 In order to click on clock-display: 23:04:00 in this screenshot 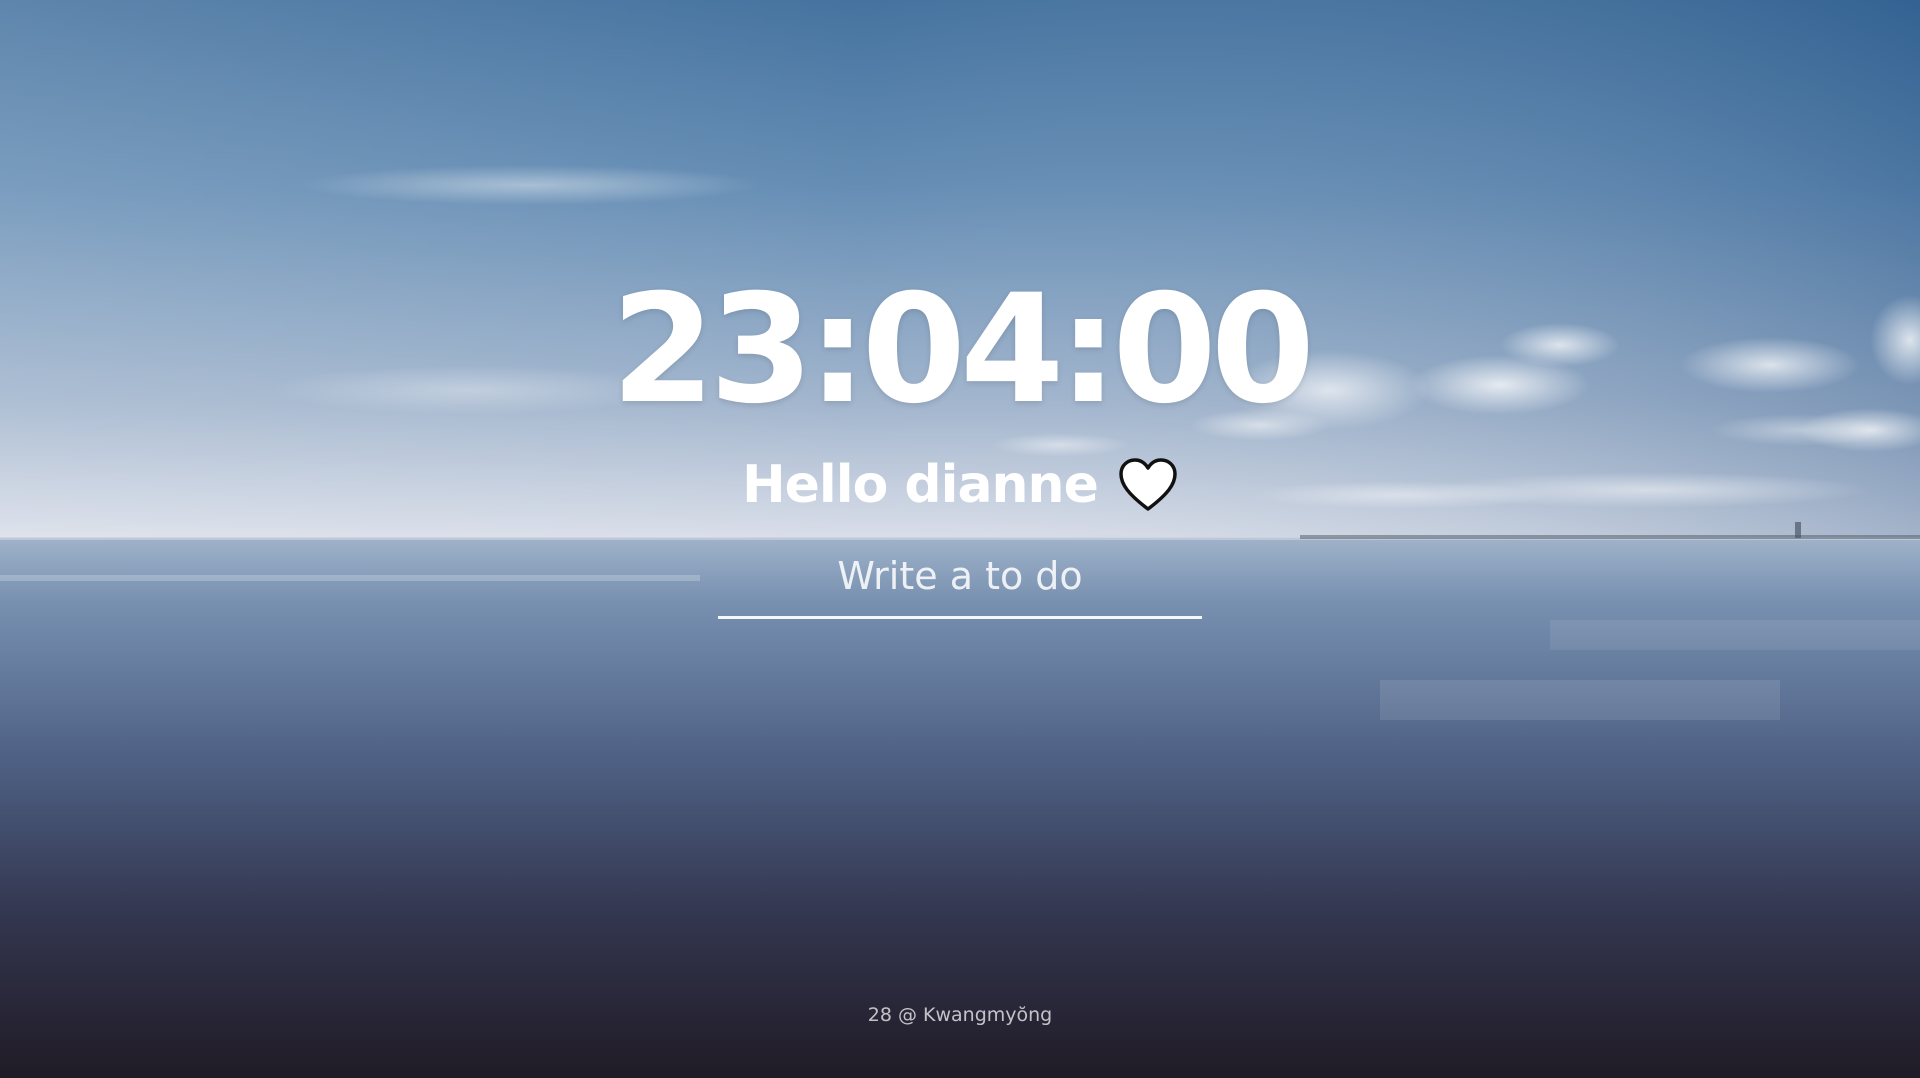, I will do `click(962, 350)`.